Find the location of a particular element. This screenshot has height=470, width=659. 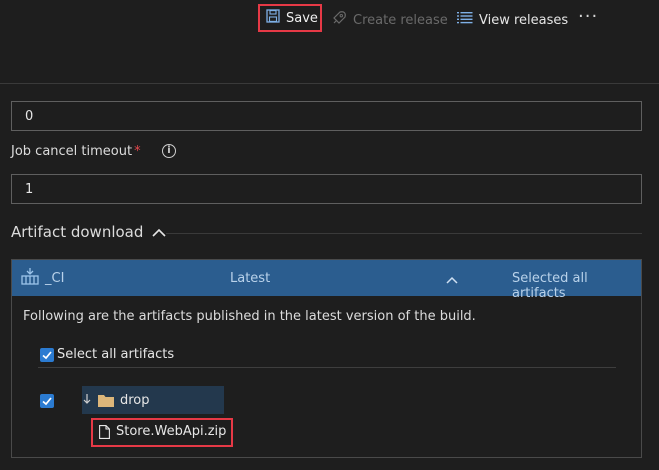

save-icon is located at coordinates (273, 18).